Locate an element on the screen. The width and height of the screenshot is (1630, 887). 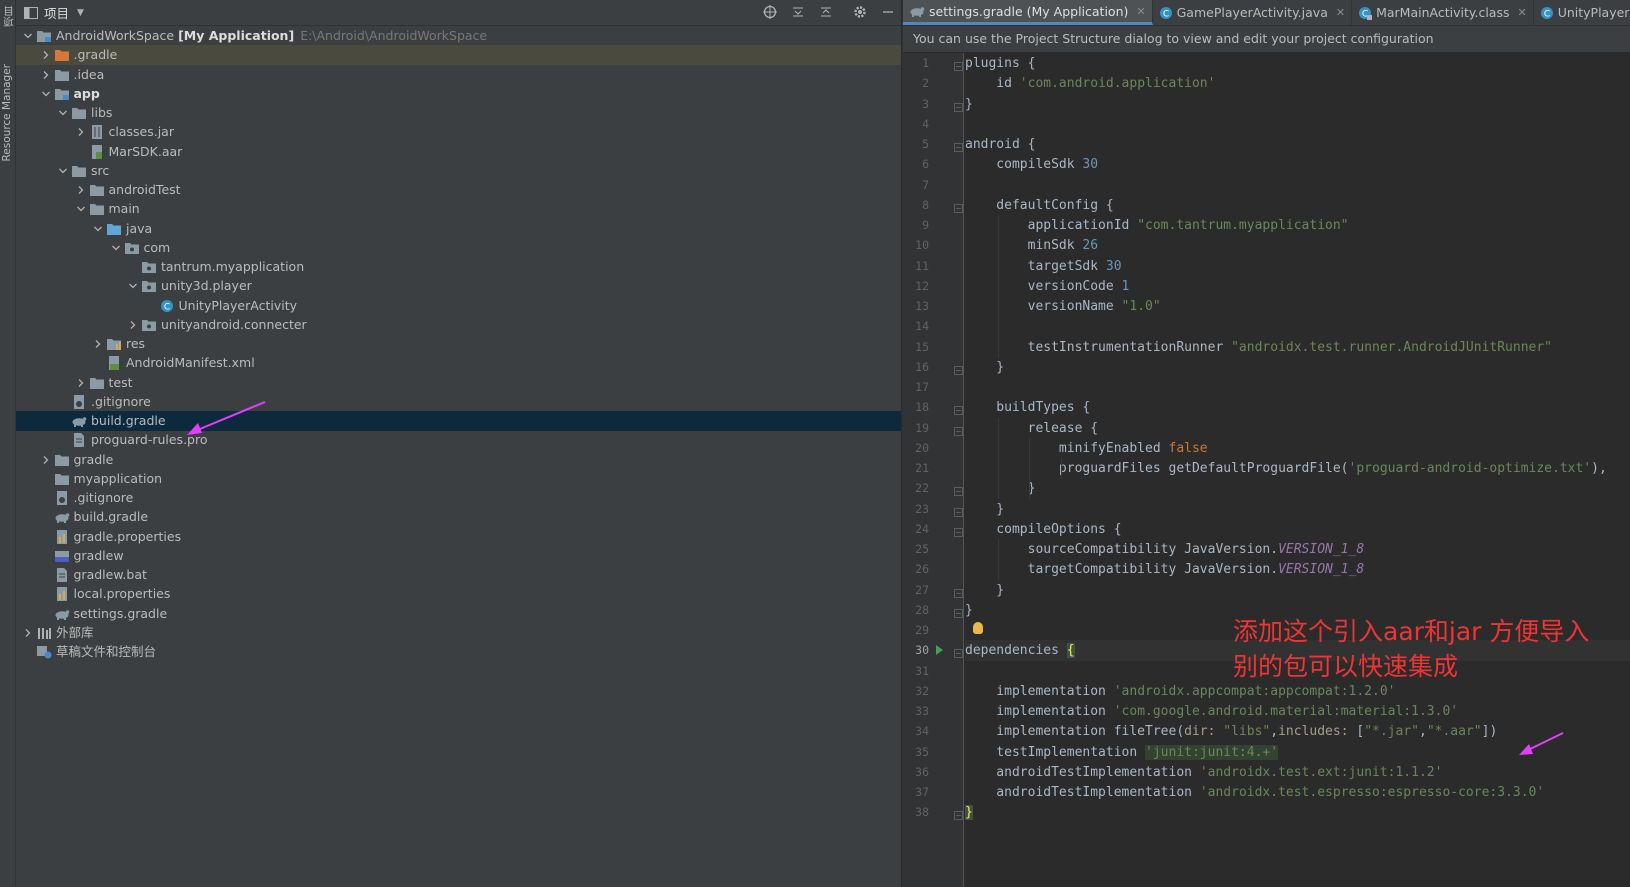
code-token: 26 is located at coordinates (1090, 246).